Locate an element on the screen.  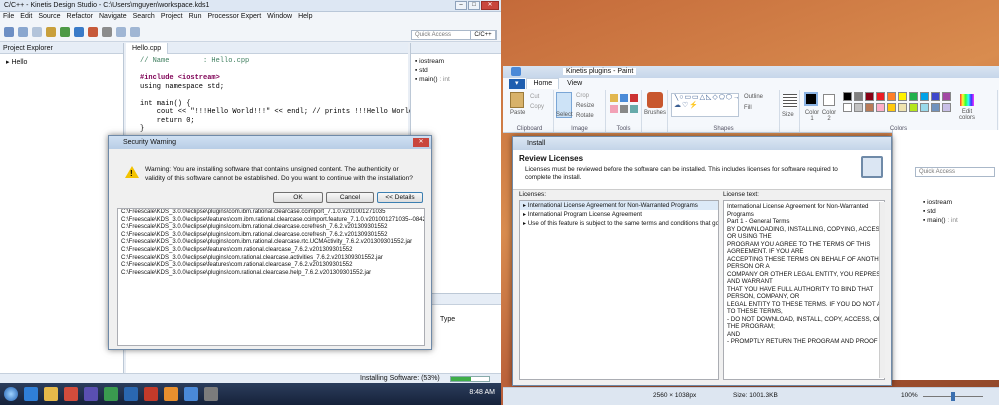
close-button: ✕ is located at coordinates (490, 5).